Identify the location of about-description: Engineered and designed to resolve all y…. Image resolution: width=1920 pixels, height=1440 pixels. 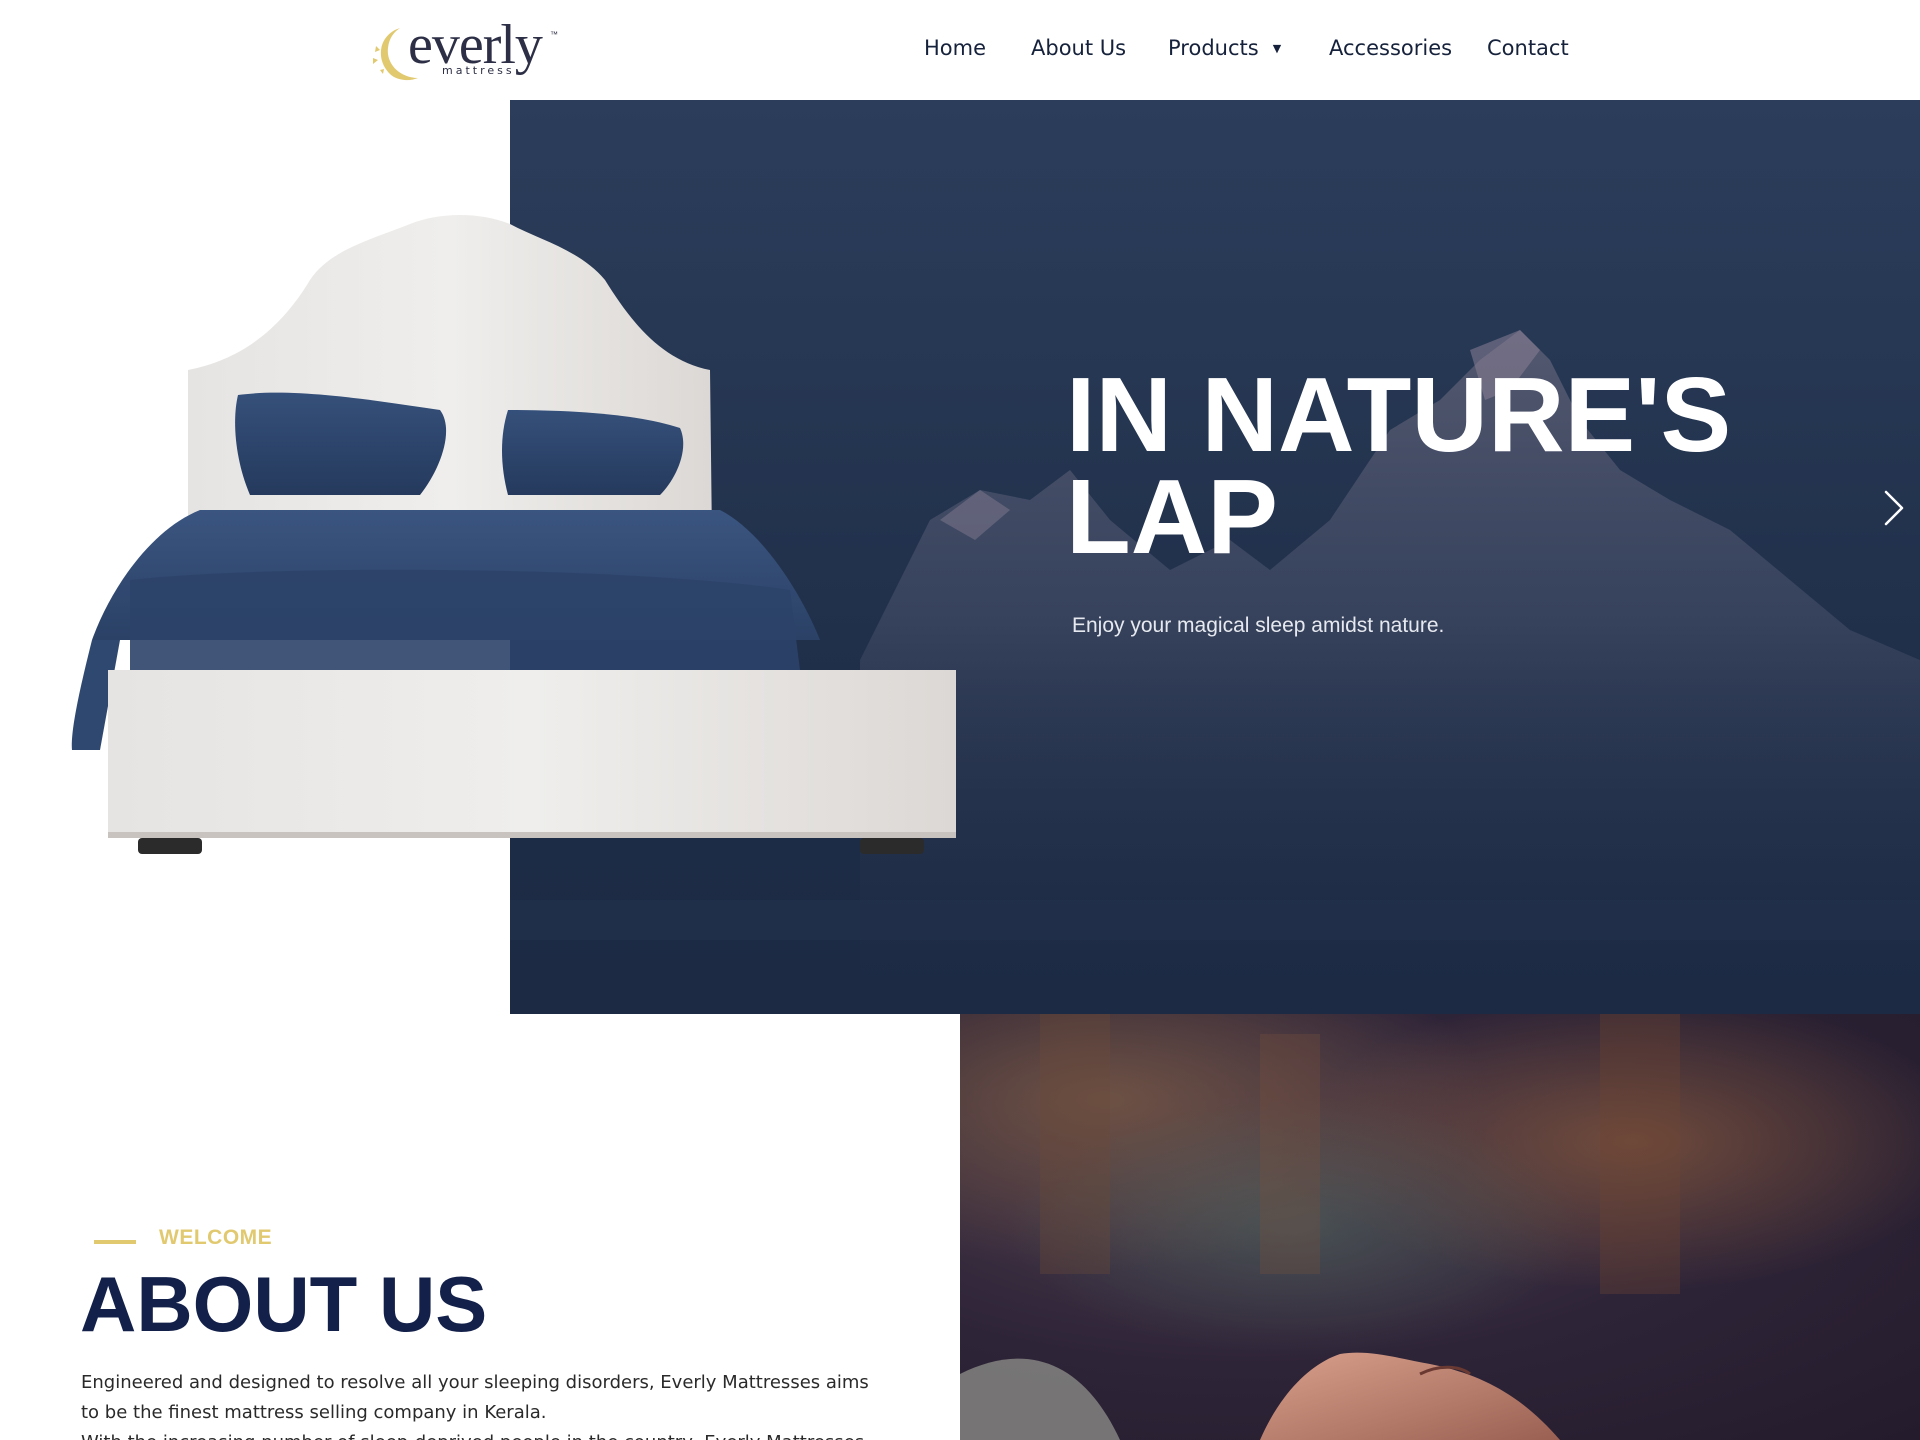
(481, 1404).